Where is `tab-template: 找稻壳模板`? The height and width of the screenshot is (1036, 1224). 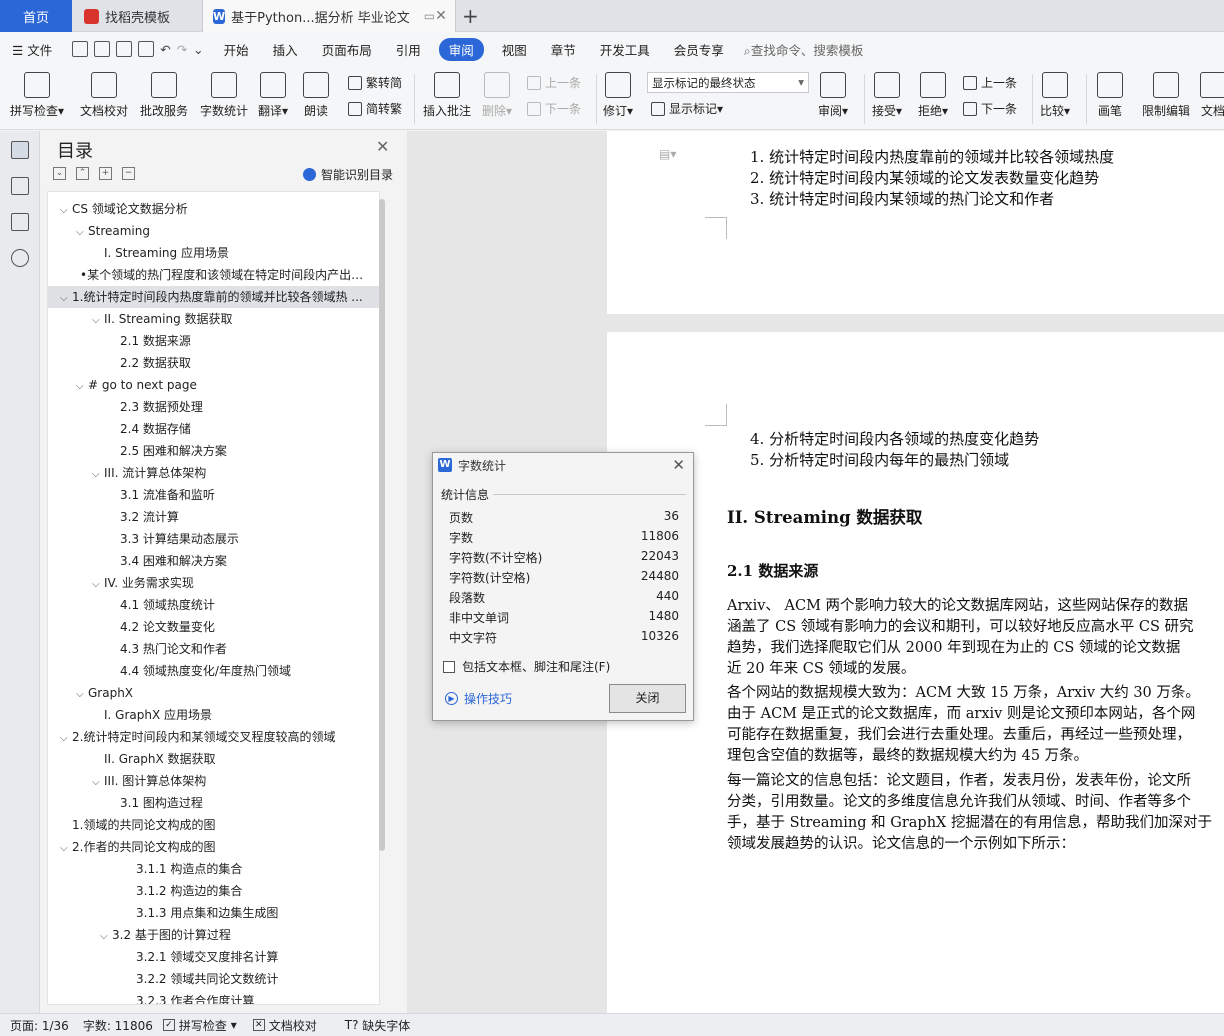 tab-template: 找稻壳模板 is located at coordinates (136, 16).